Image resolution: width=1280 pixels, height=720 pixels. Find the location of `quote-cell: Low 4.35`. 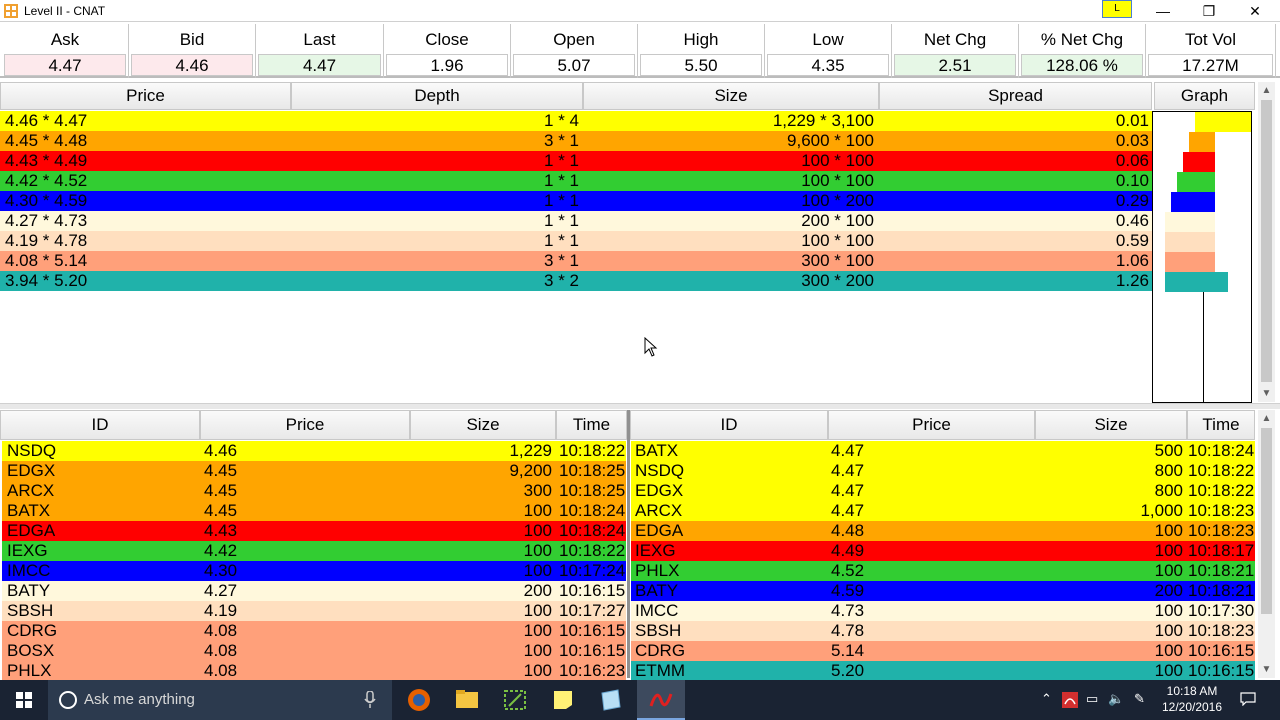

quote-cell: Low 4.35 is located at coordinates (828, 51).